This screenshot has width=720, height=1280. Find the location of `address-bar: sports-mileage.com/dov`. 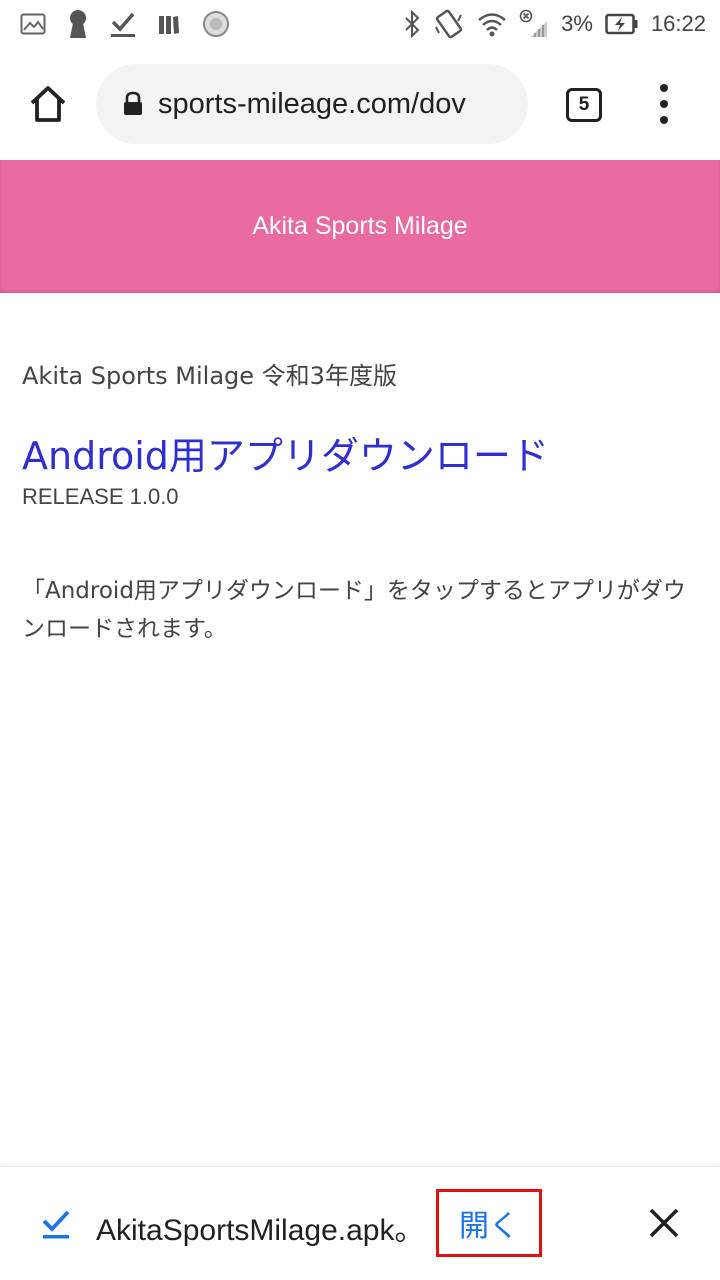

address-bar: sports-mileage.com/dov is located at coordinates (312, 104).